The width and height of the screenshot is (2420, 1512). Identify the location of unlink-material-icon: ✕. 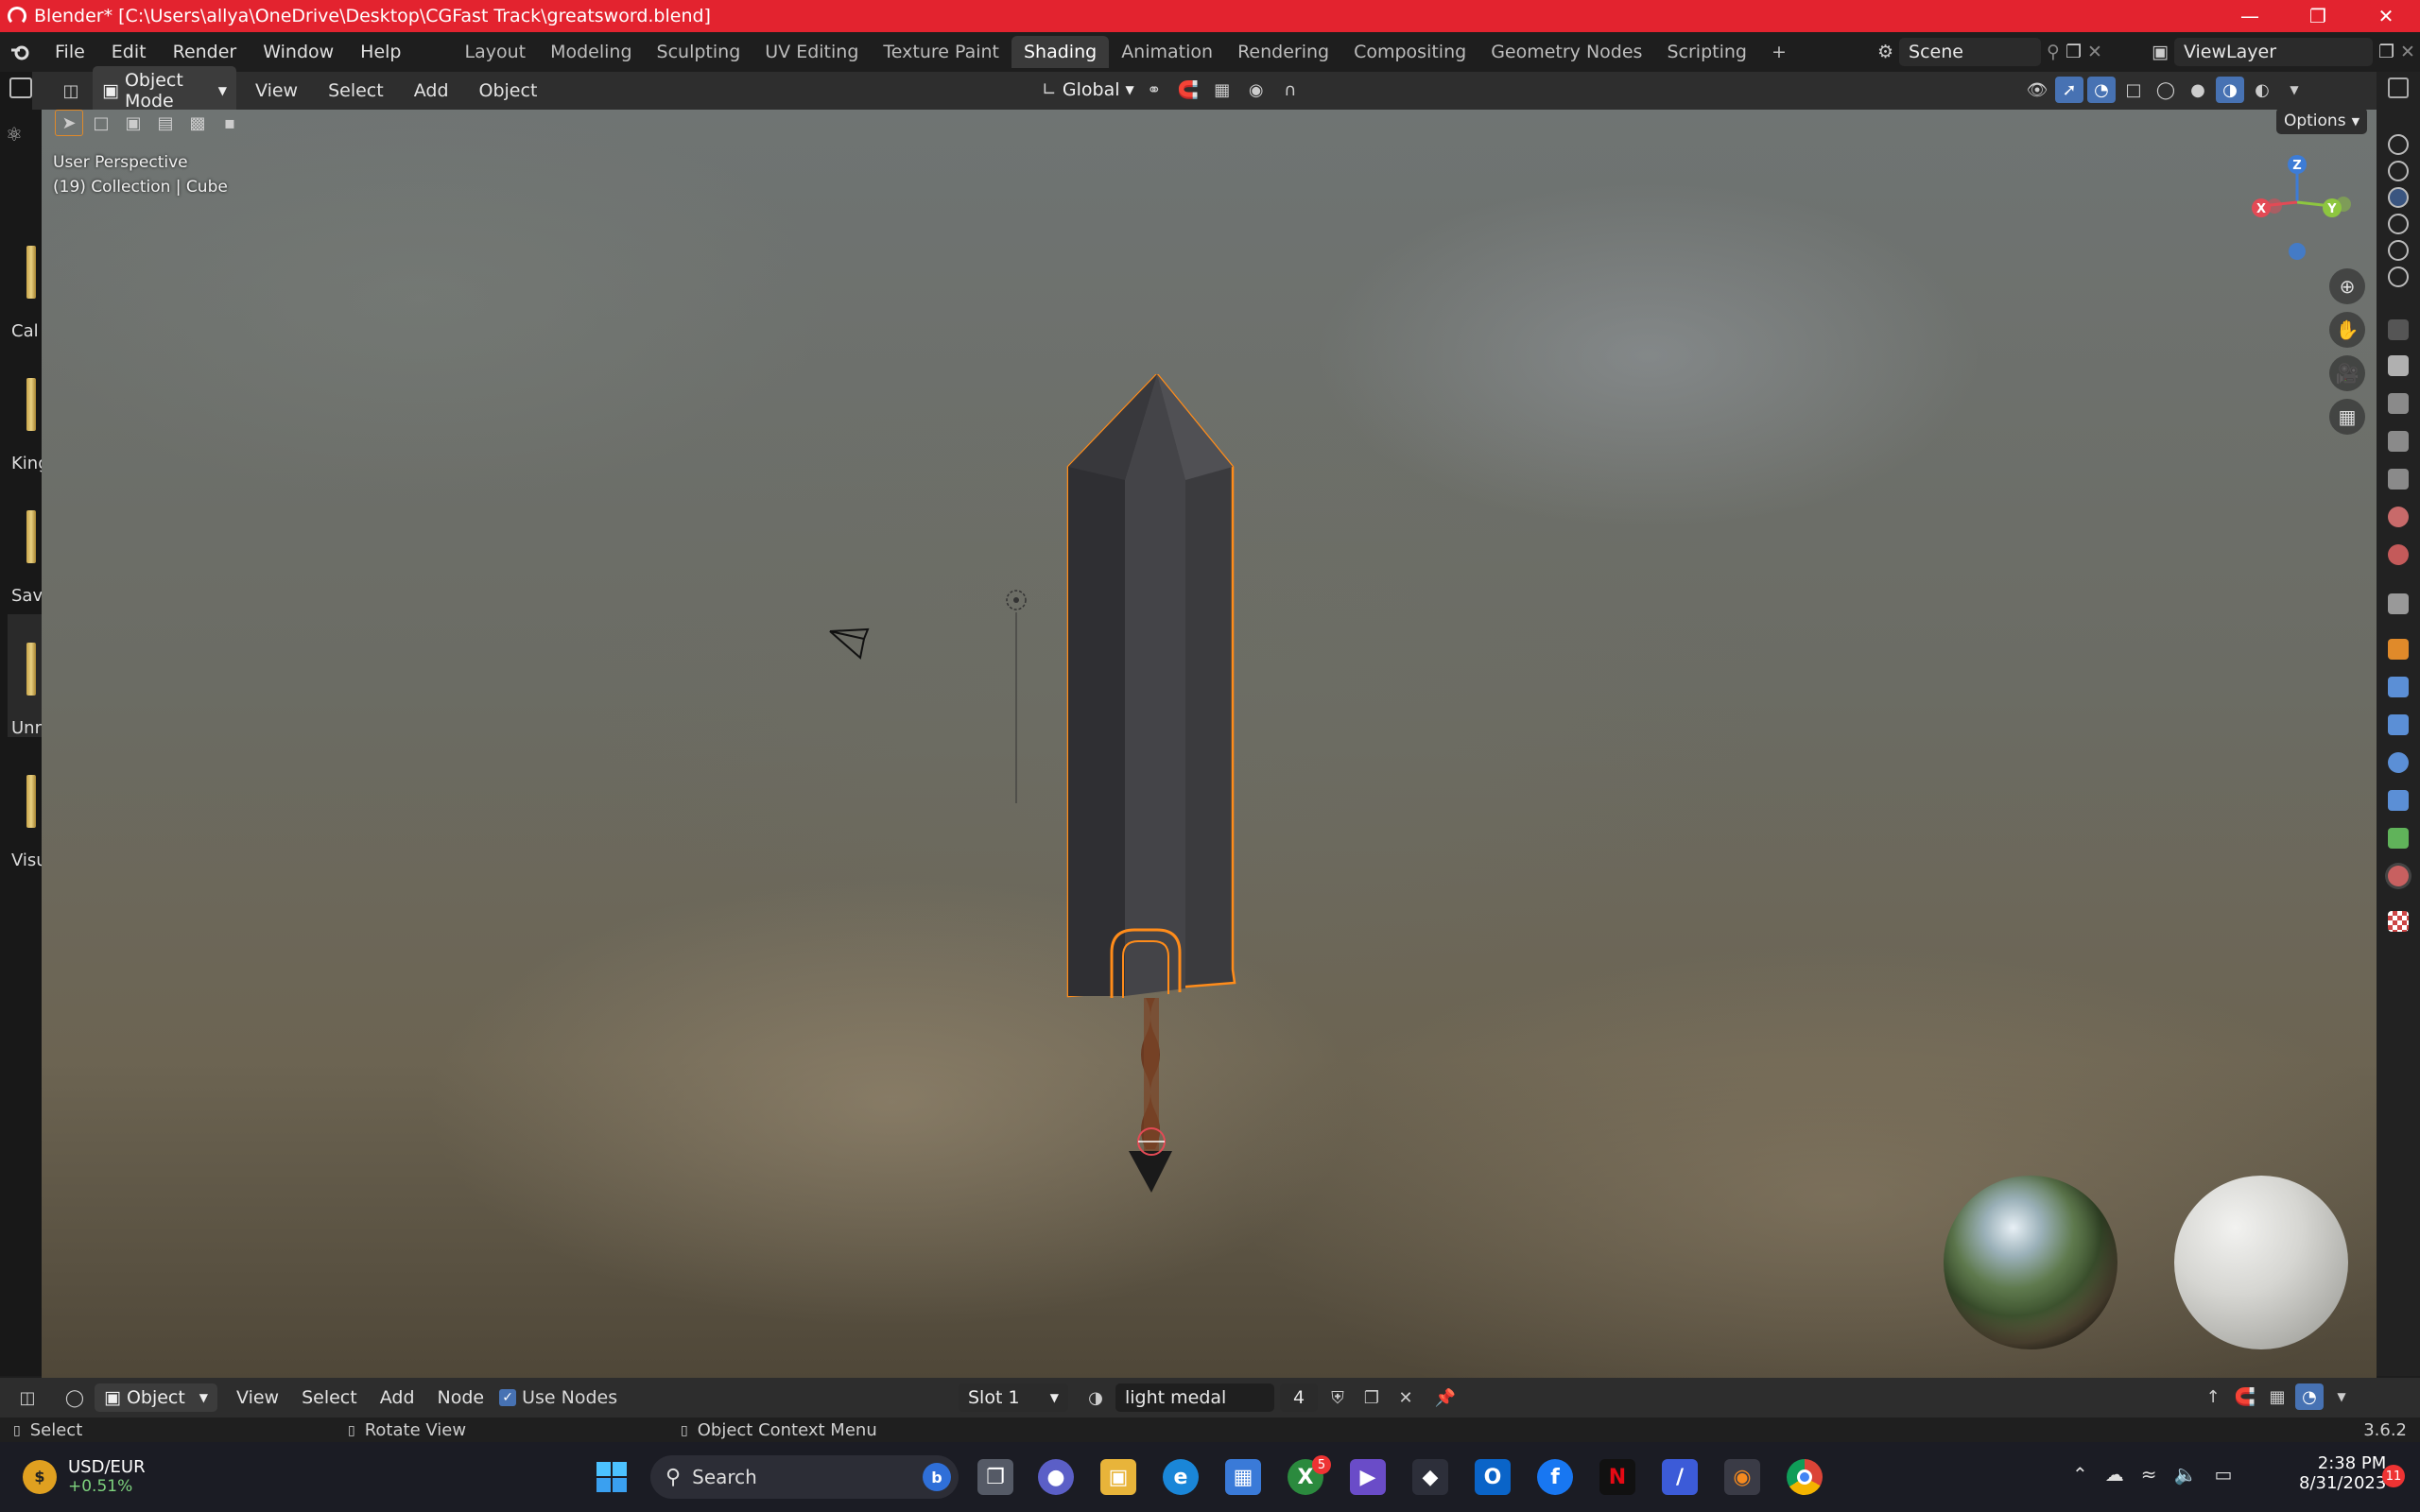
(1406, 1397).